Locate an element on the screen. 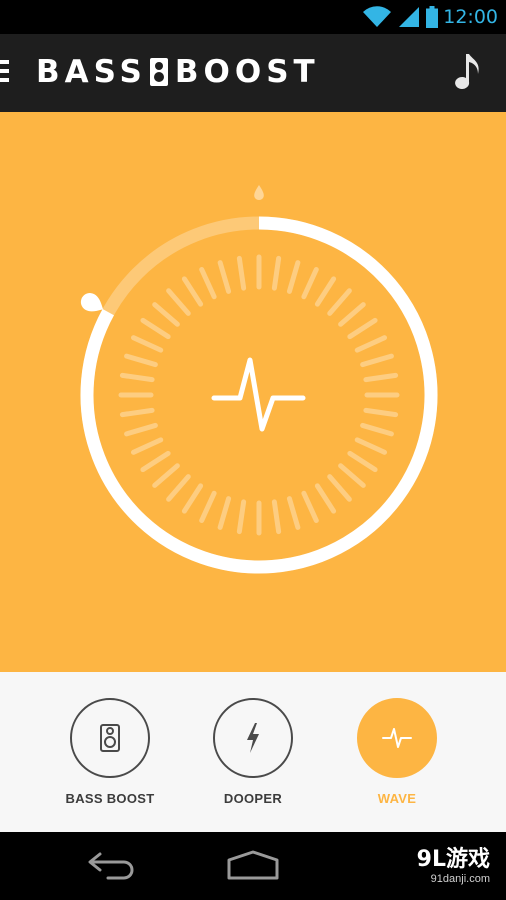  dial-top-marker is located at coordinates (259, 192).